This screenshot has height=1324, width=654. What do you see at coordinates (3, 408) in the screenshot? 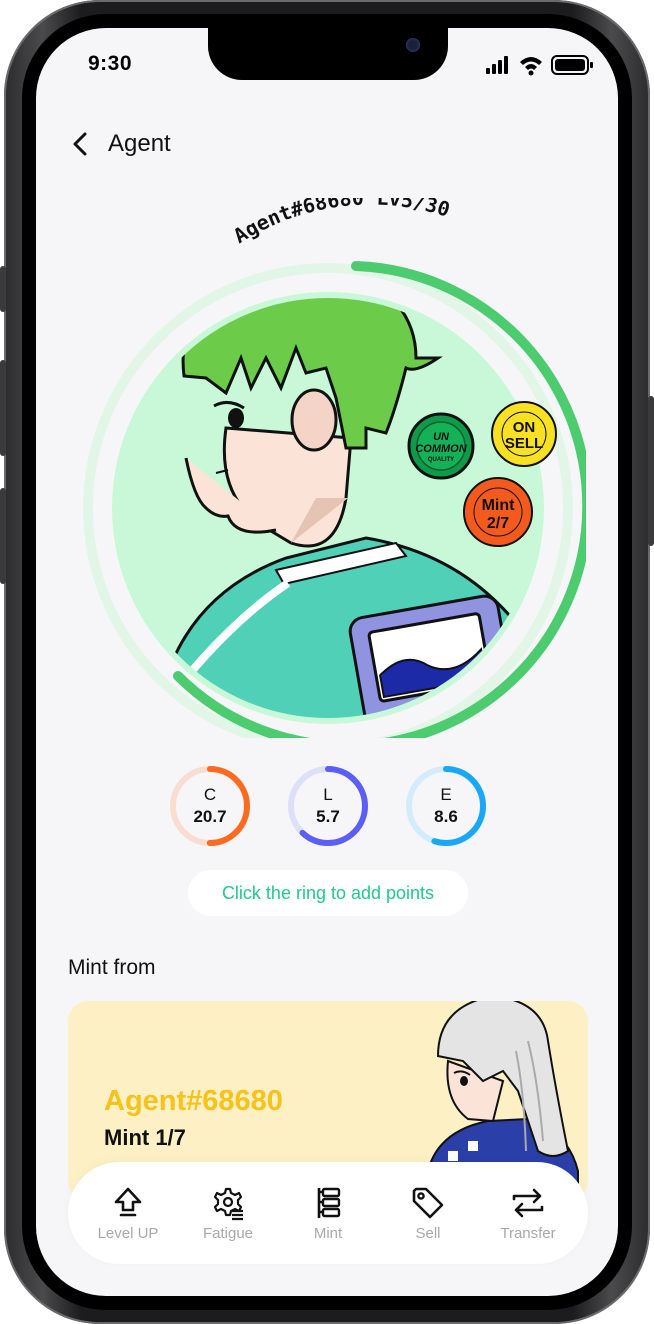
I see `volume-up-button` at bounding box center [3, 408].